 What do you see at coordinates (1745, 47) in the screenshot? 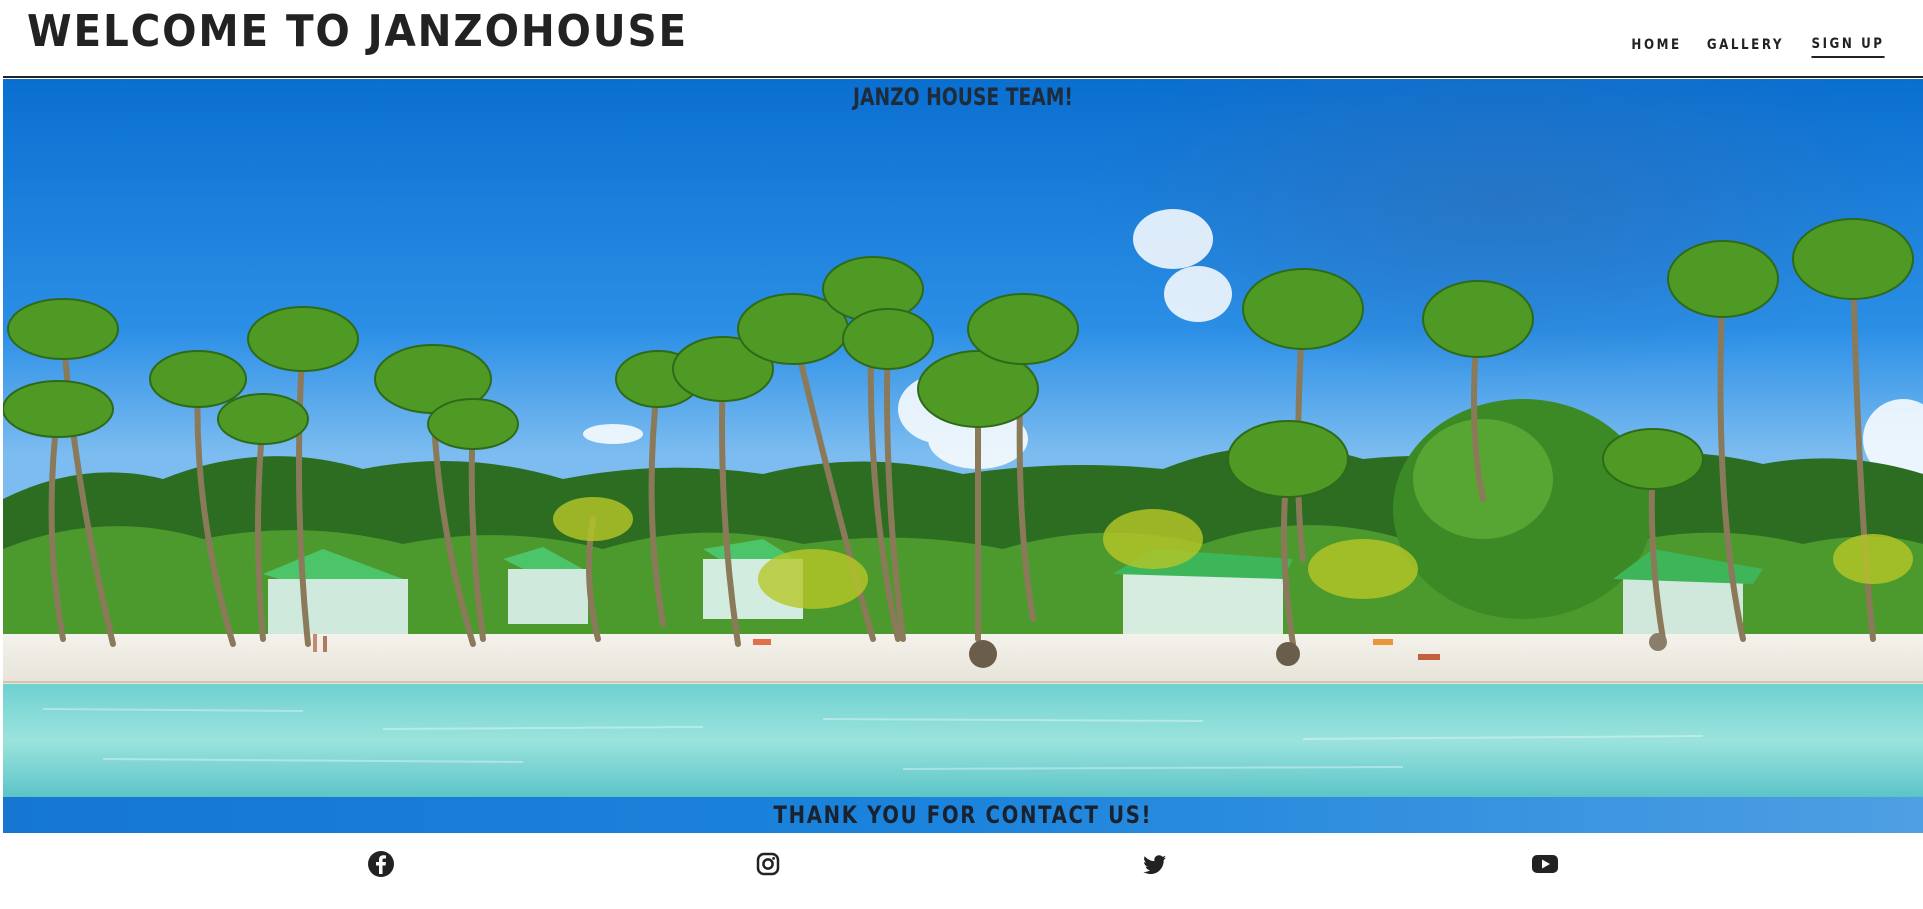
I see `nav-gallery-link: GALLERY` at bounding box center [1745, 47].